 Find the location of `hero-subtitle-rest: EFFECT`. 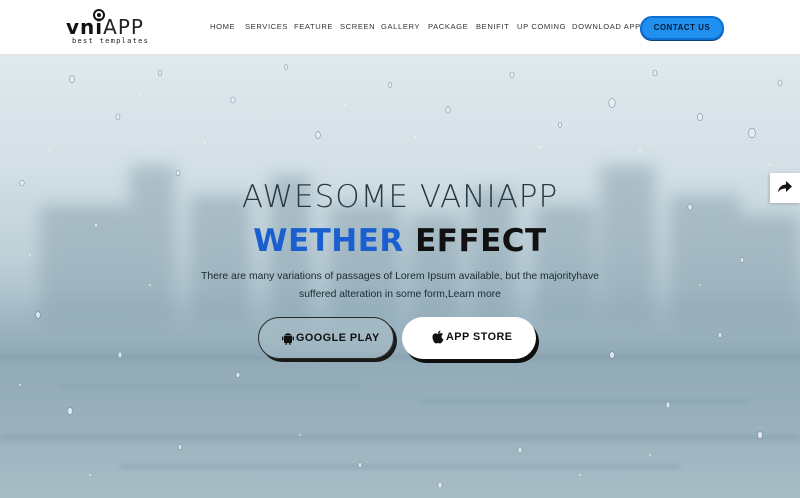

hero-subtitle-rest: EFFECT is located at coordinates (481, 241).